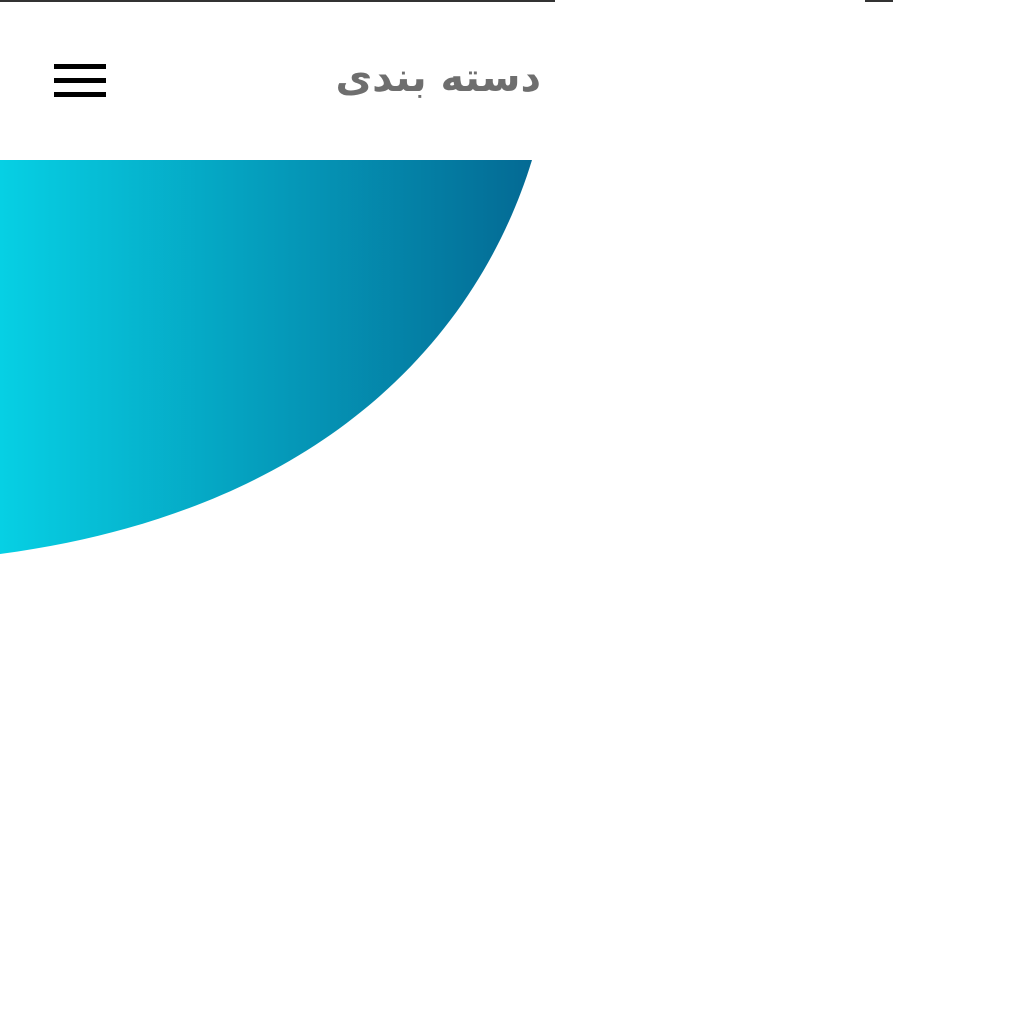  What do you see at coordinates (879, 1) in the screenshot?
I see `top-right-divider` at bounding box center [879, 1].